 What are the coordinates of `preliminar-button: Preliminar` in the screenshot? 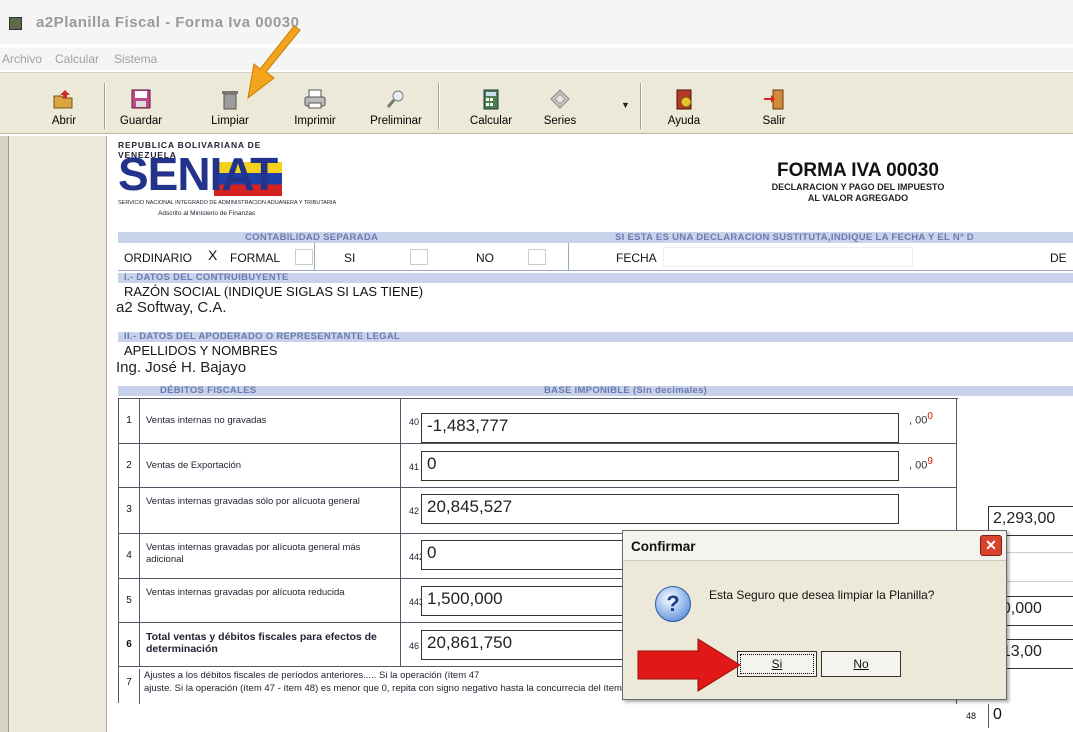 It's located at (396, 104).